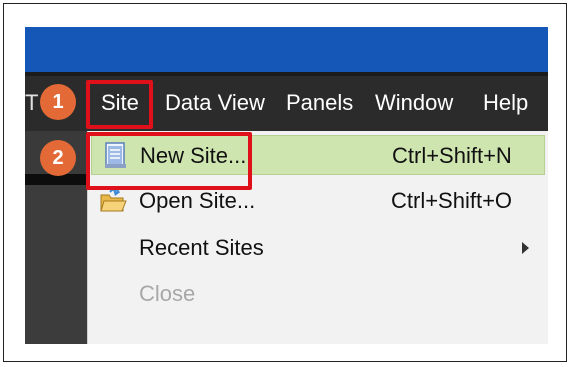  What do you see at coordinates (201, 247) in the screenshot?
I see `menu-item-label: Recent Sites` at bounding box center [201, 247].